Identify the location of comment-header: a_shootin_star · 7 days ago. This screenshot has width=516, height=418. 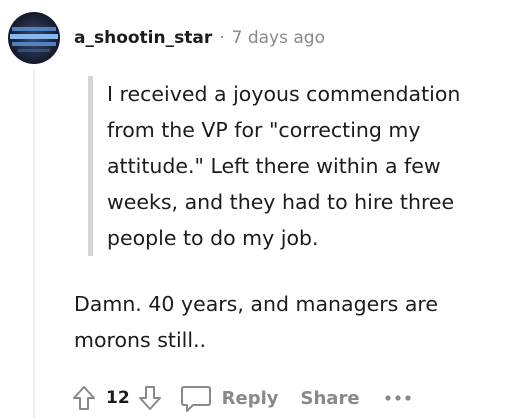
(199, 38).